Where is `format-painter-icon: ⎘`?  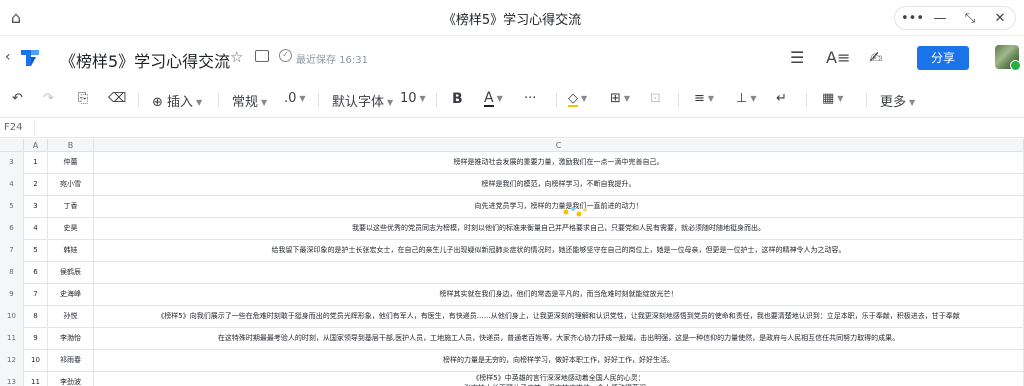
format-painter-icon: ⎘ is located at coordinates (83, 98).